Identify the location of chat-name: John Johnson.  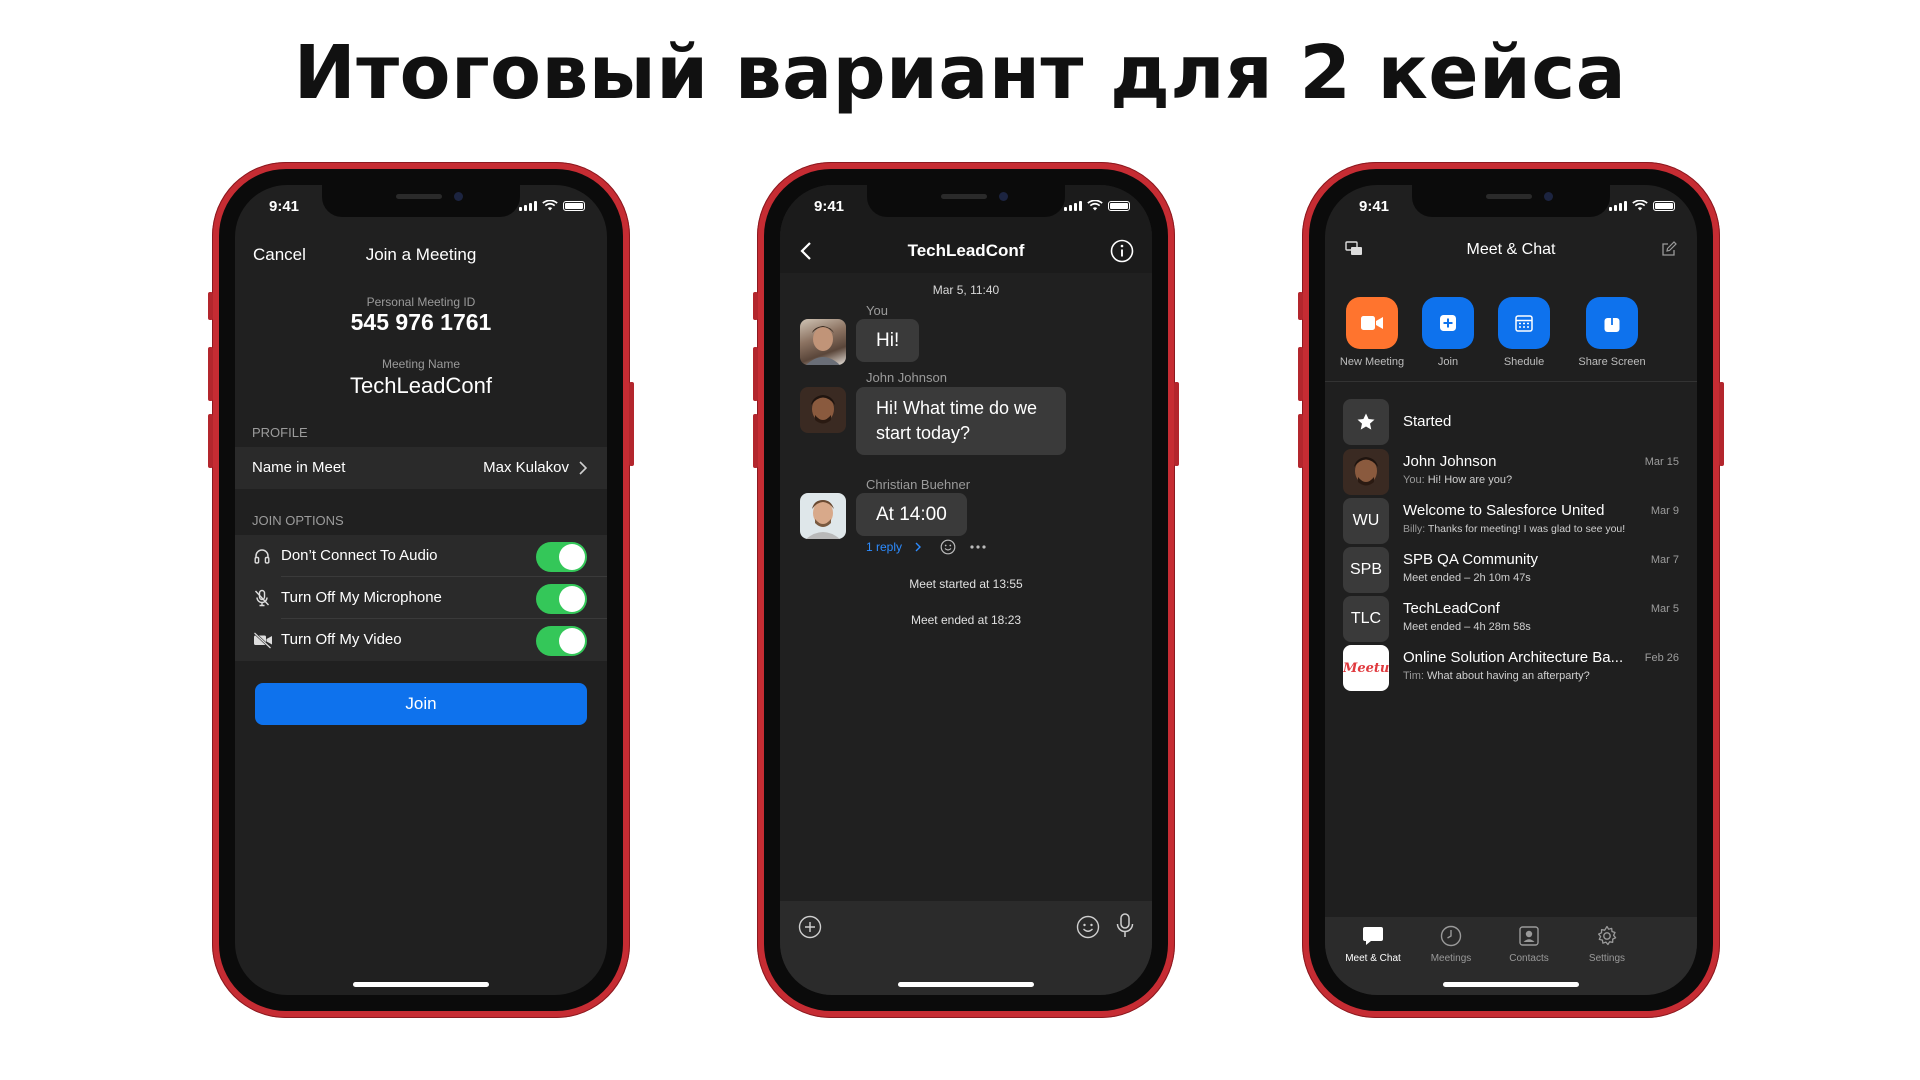
(1450, 461).